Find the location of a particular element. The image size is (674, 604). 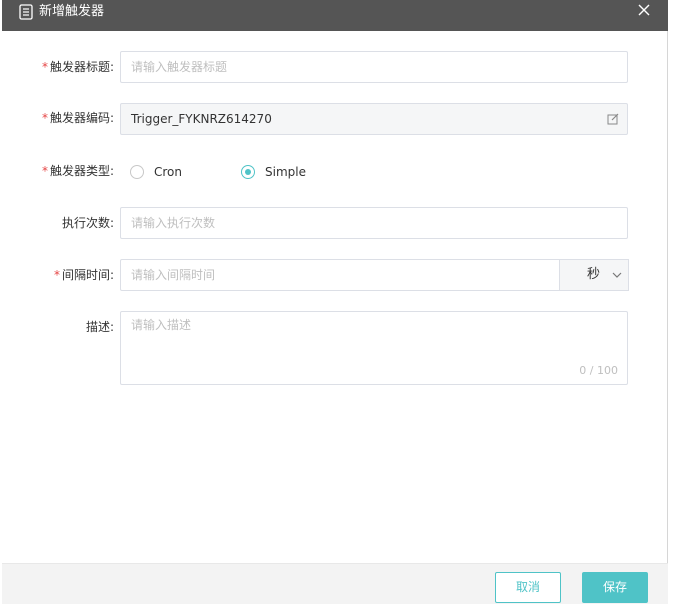

description-label: 描述: is located at coordinates (58, 327).